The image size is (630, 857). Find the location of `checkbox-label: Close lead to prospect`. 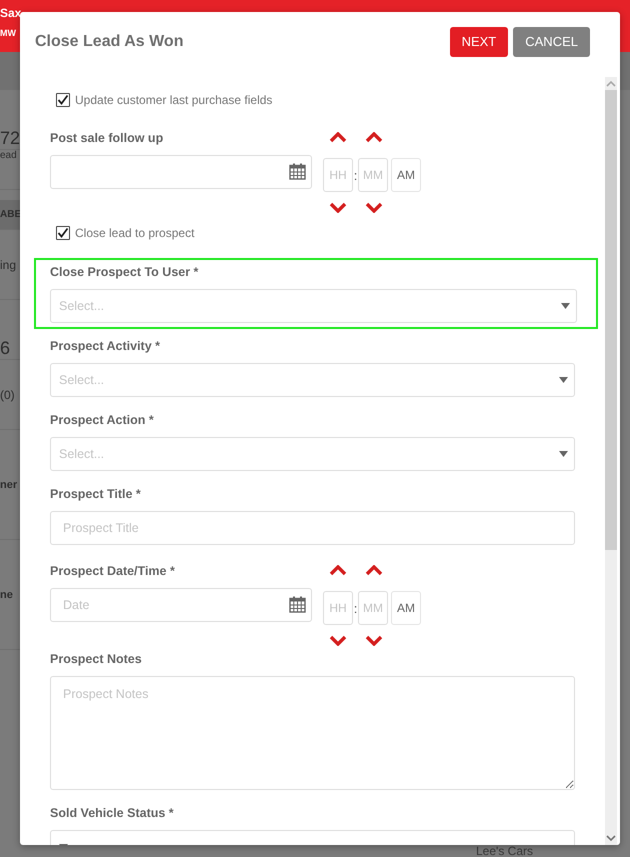

checkbox-label: Close lead to prospect is located at coordinates (134, 233).